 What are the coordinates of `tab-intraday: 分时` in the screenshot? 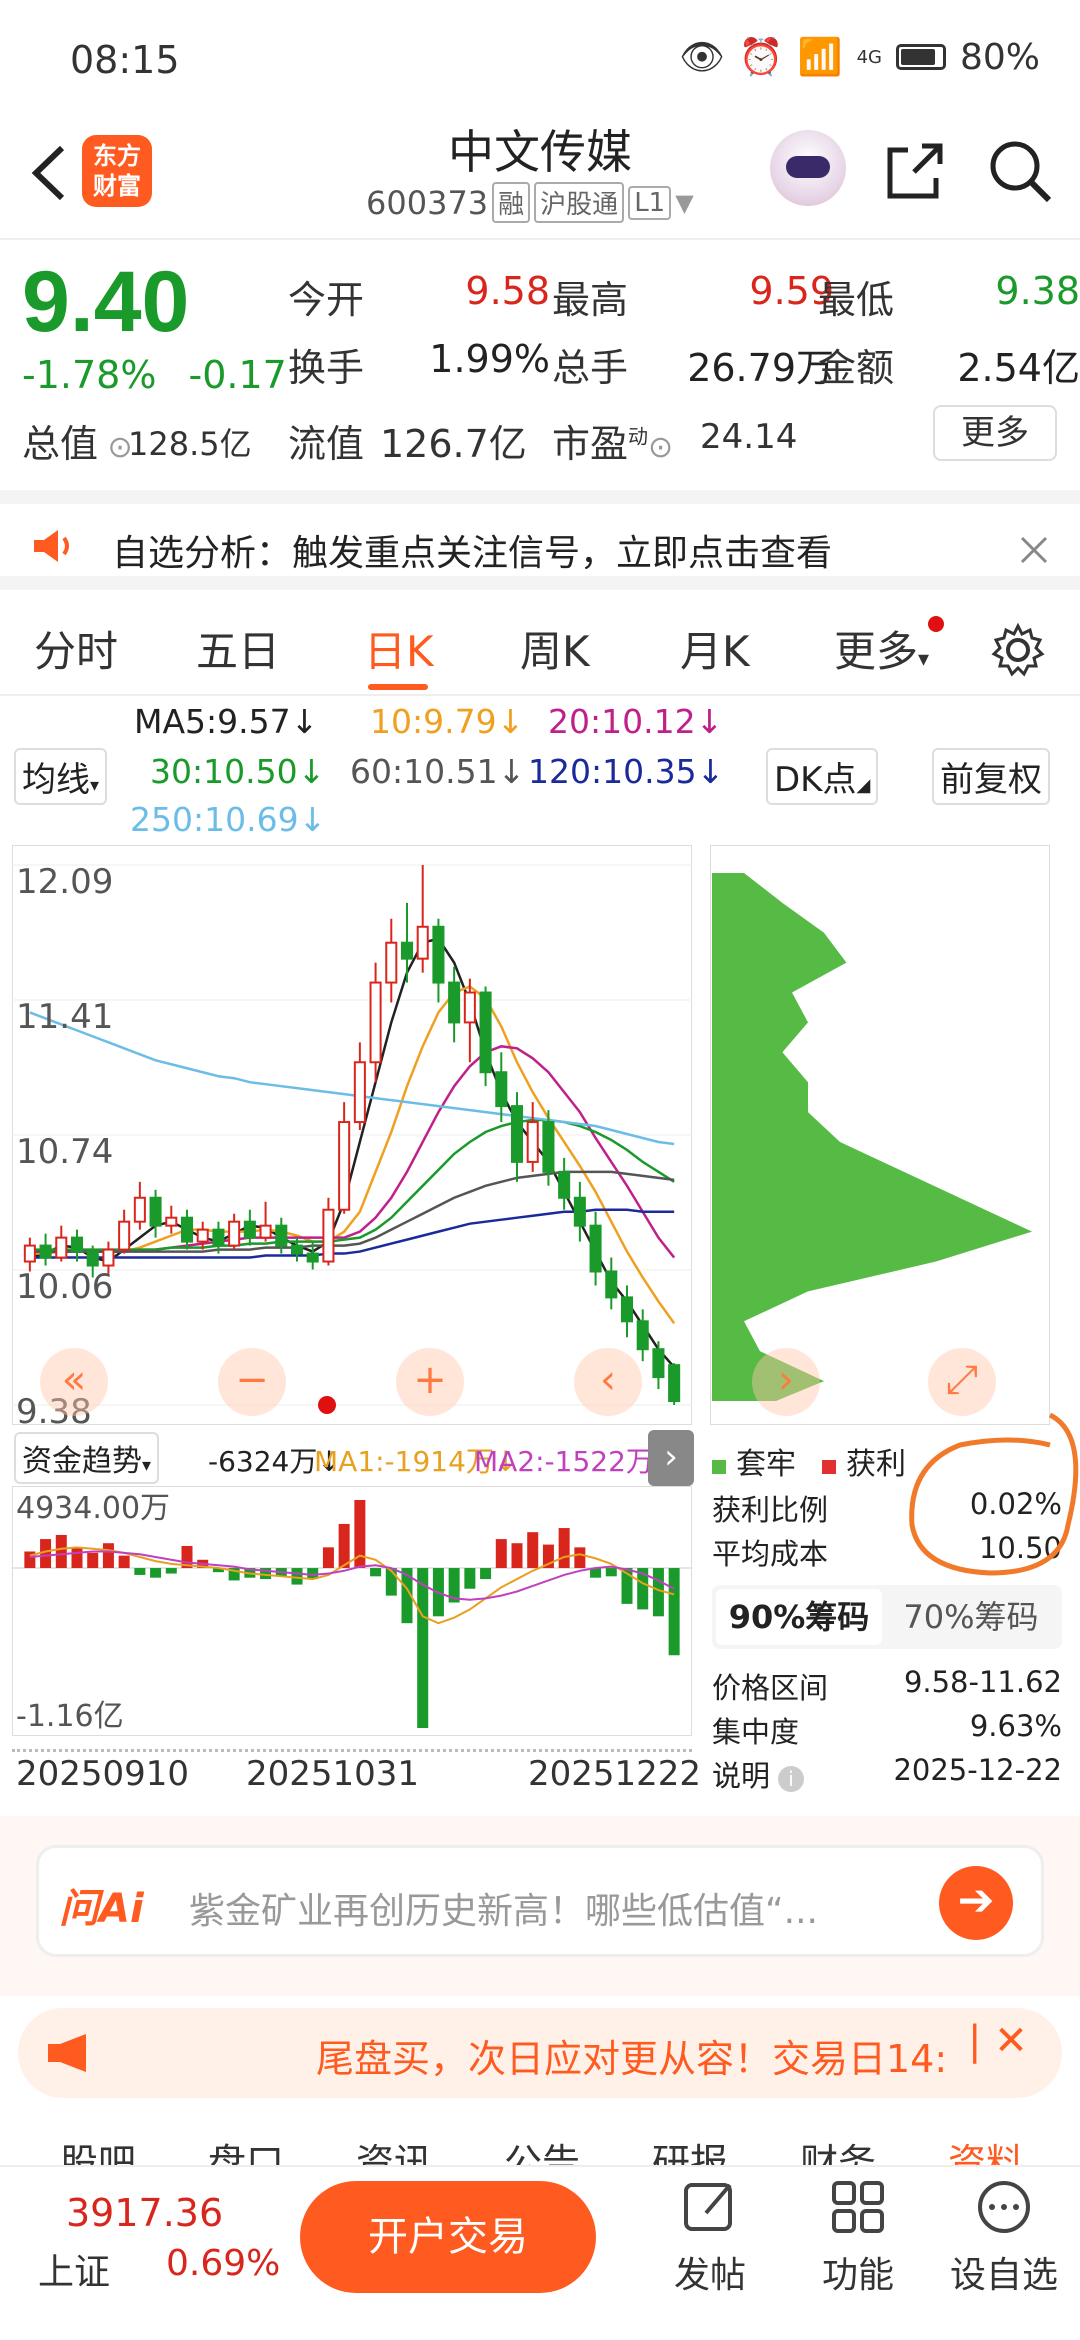 It's located at (76, 648).